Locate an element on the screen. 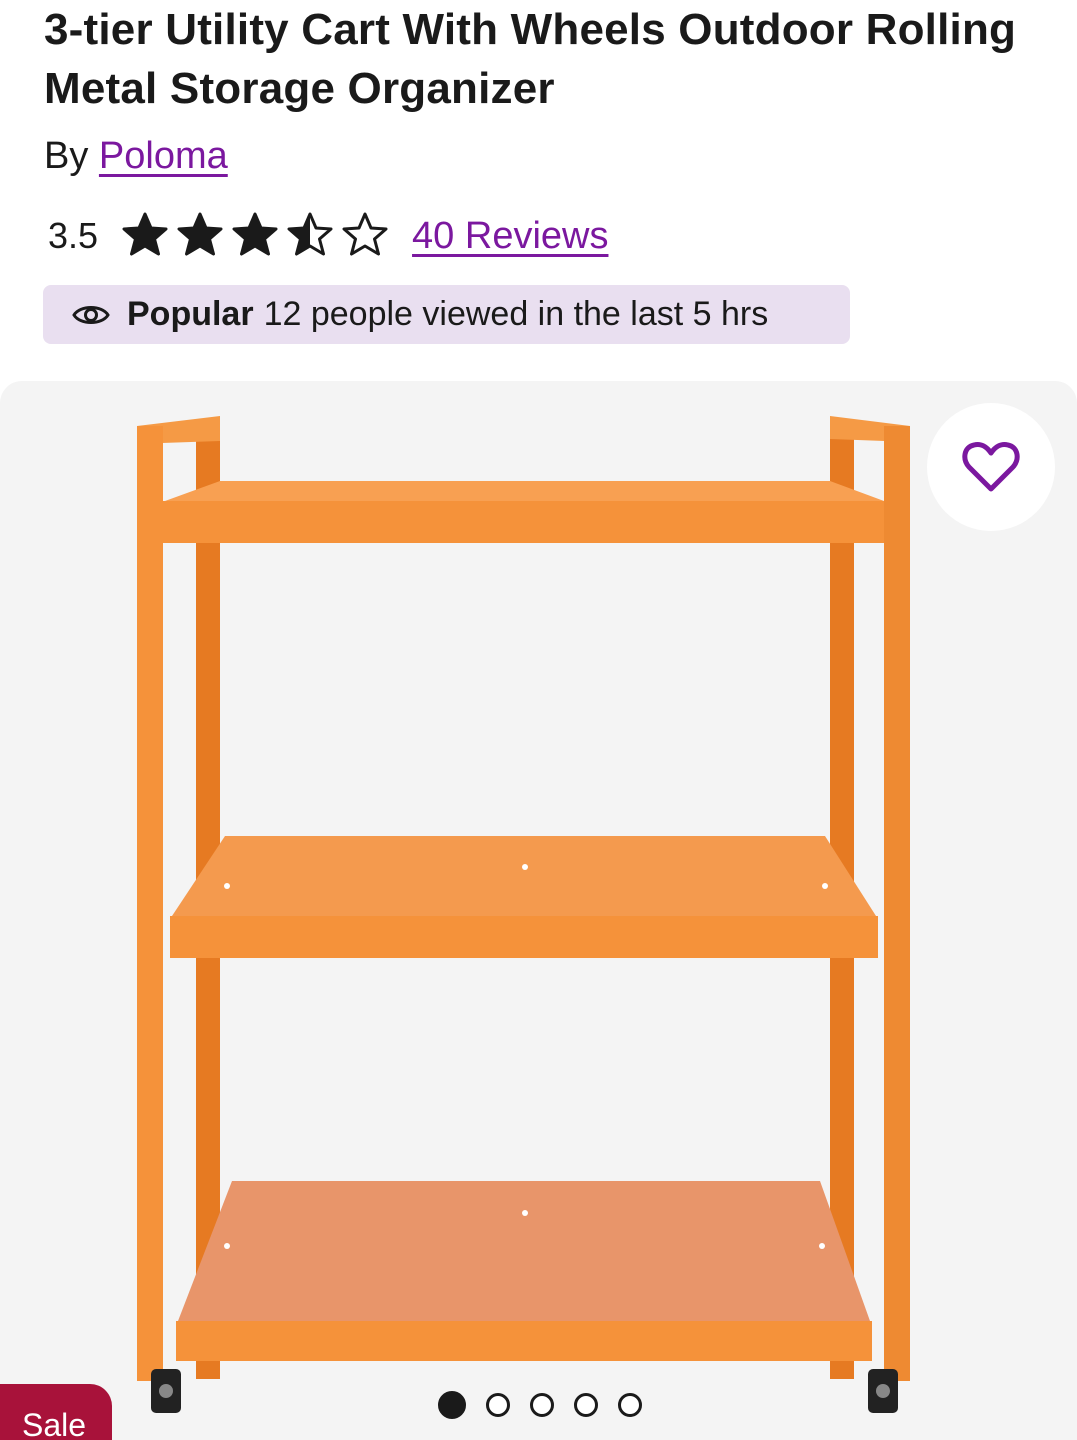  carousel-dots is located at coordinates (540, 1405).